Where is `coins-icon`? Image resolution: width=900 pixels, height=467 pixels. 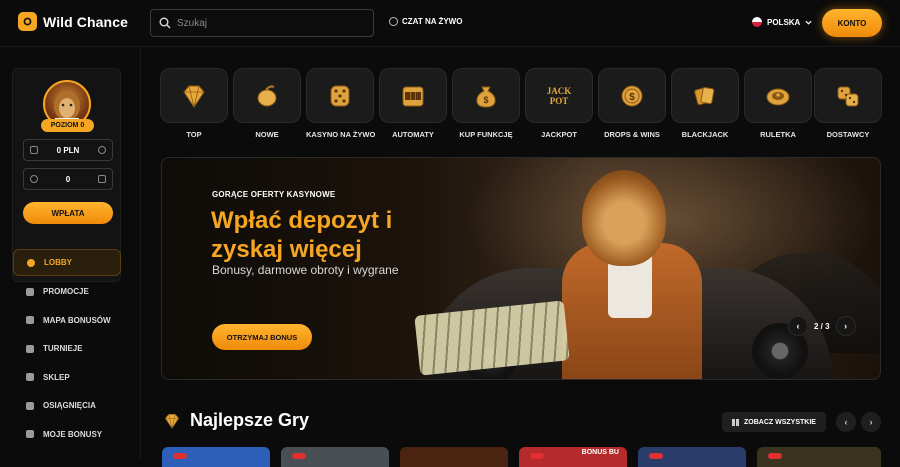
coins-icon is located at coordinates (34, 179).